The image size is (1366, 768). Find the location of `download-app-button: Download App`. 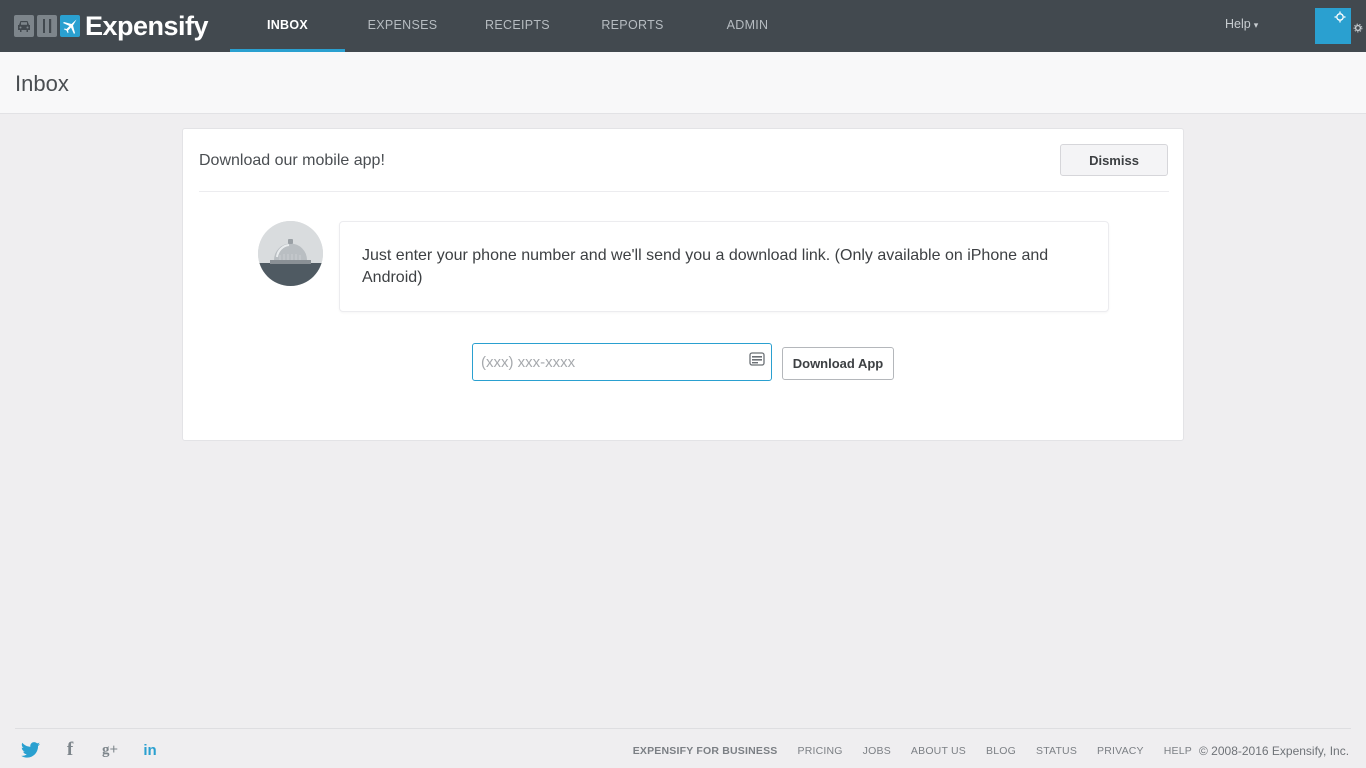

download-app-button: Download App is located at coordinates (838, 363).